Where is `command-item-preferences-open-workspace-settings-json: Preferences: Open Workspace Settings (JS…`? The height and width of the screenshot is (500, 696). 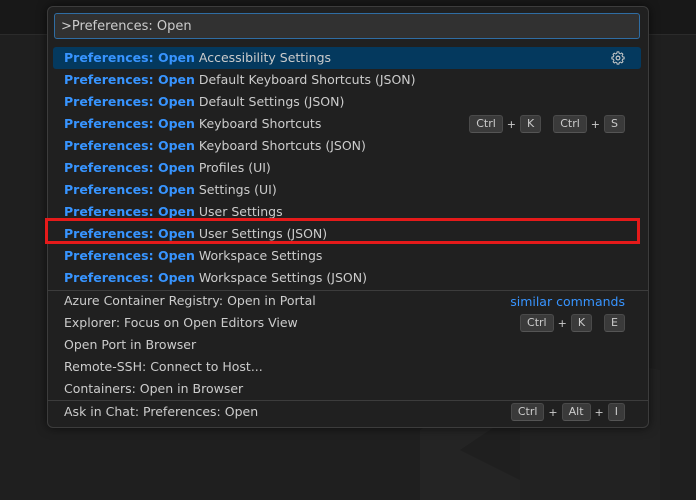
command-item-preferences-open-workspace-settings-json: Preferences: Open Workspace Settings (JS… is located at coordinates (347, 278).